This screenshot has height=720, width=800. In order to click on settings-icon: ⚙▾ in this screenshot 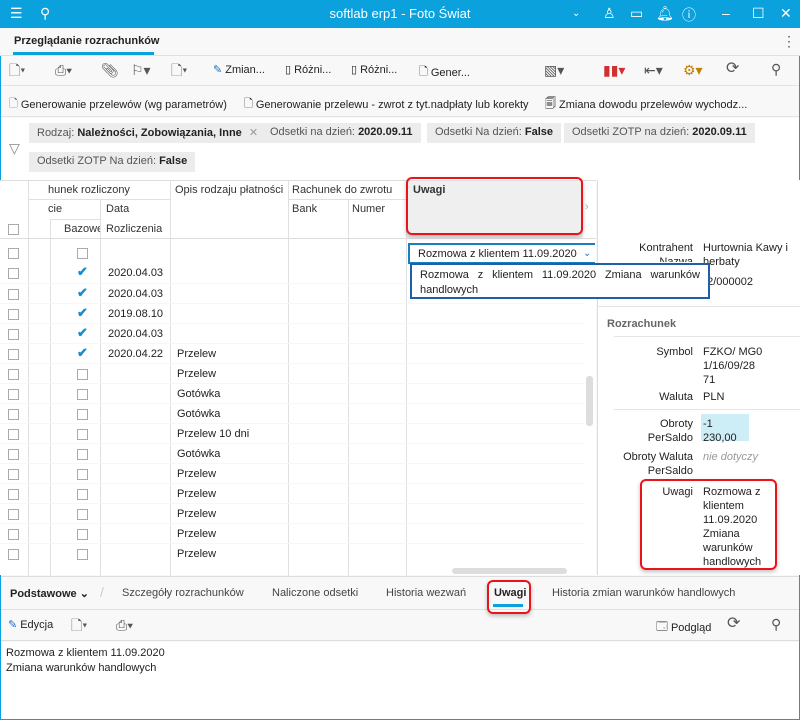, I will do `click(693, 70)`.